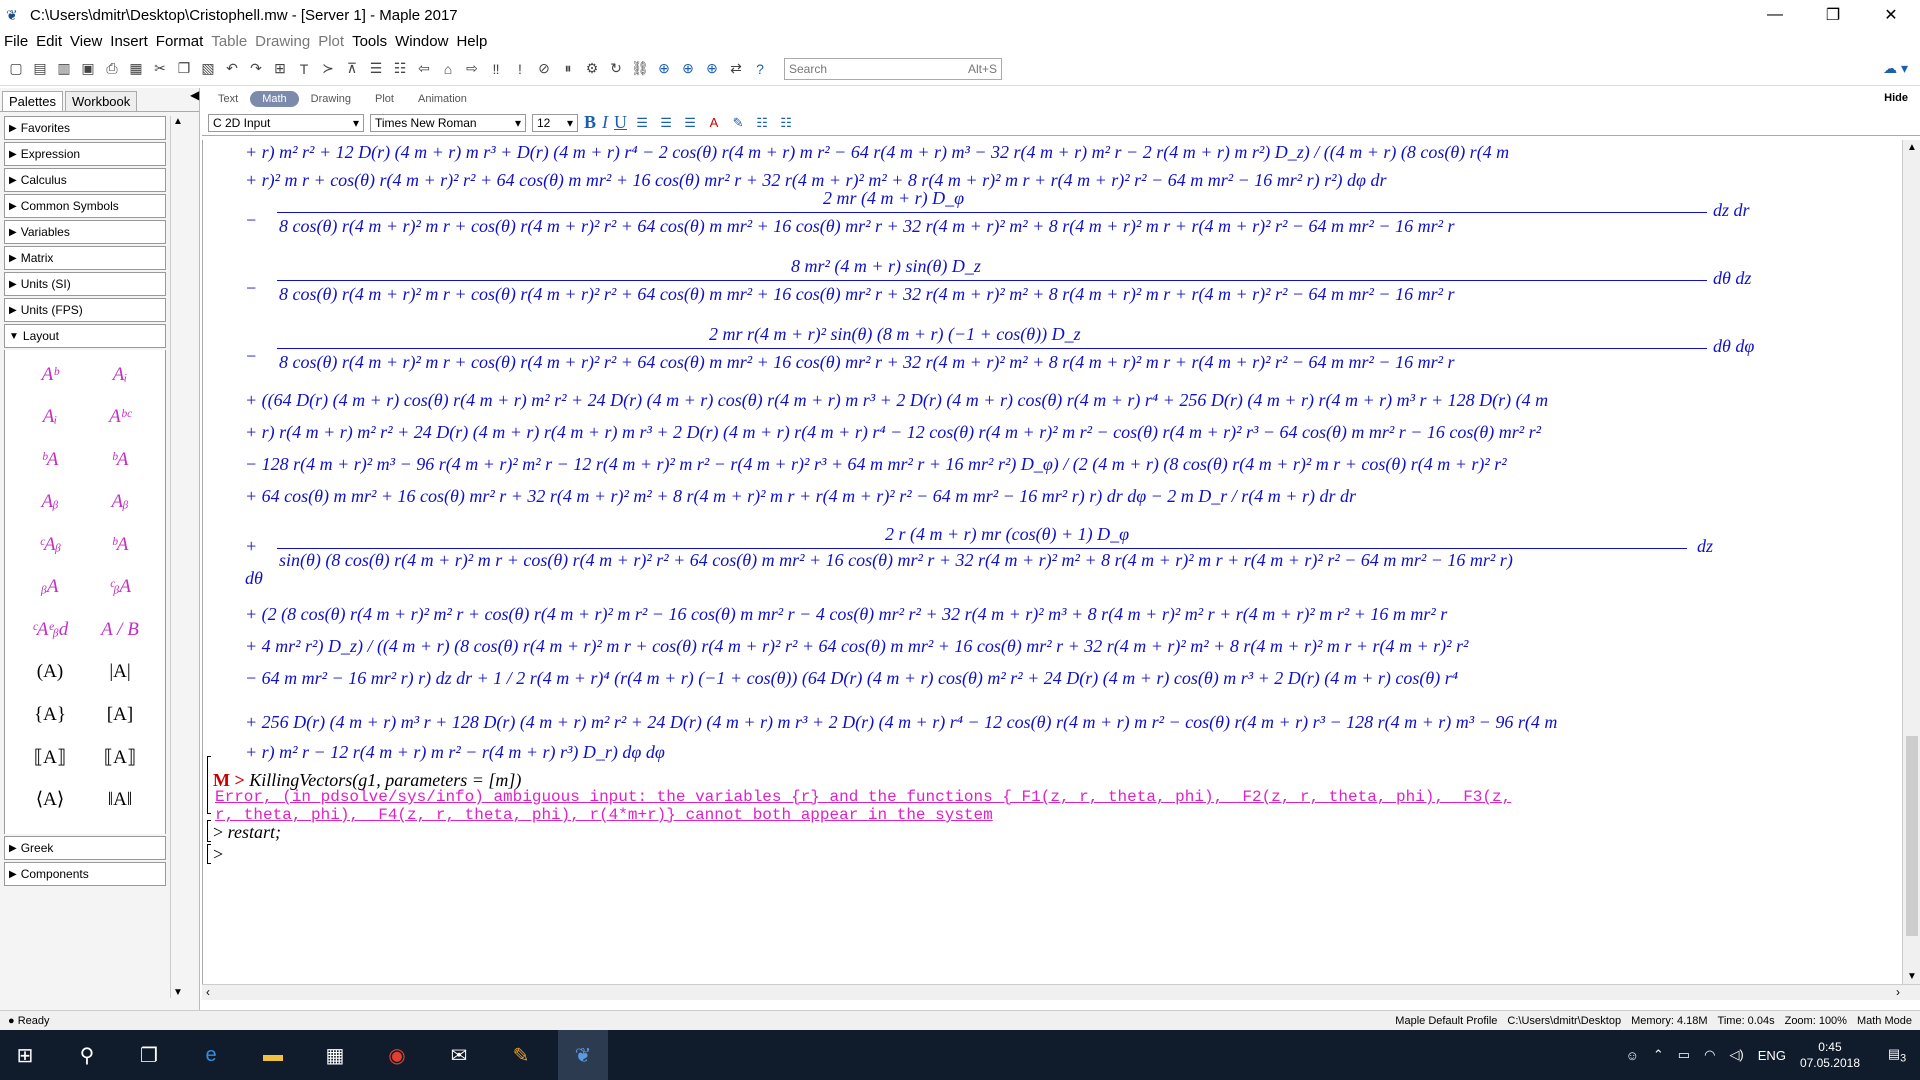  What do you see at coordinates (85, 284) in the screenshot?
I see `palette-units-si: ▶ Units (SI)` at bounding box center [85, 284].